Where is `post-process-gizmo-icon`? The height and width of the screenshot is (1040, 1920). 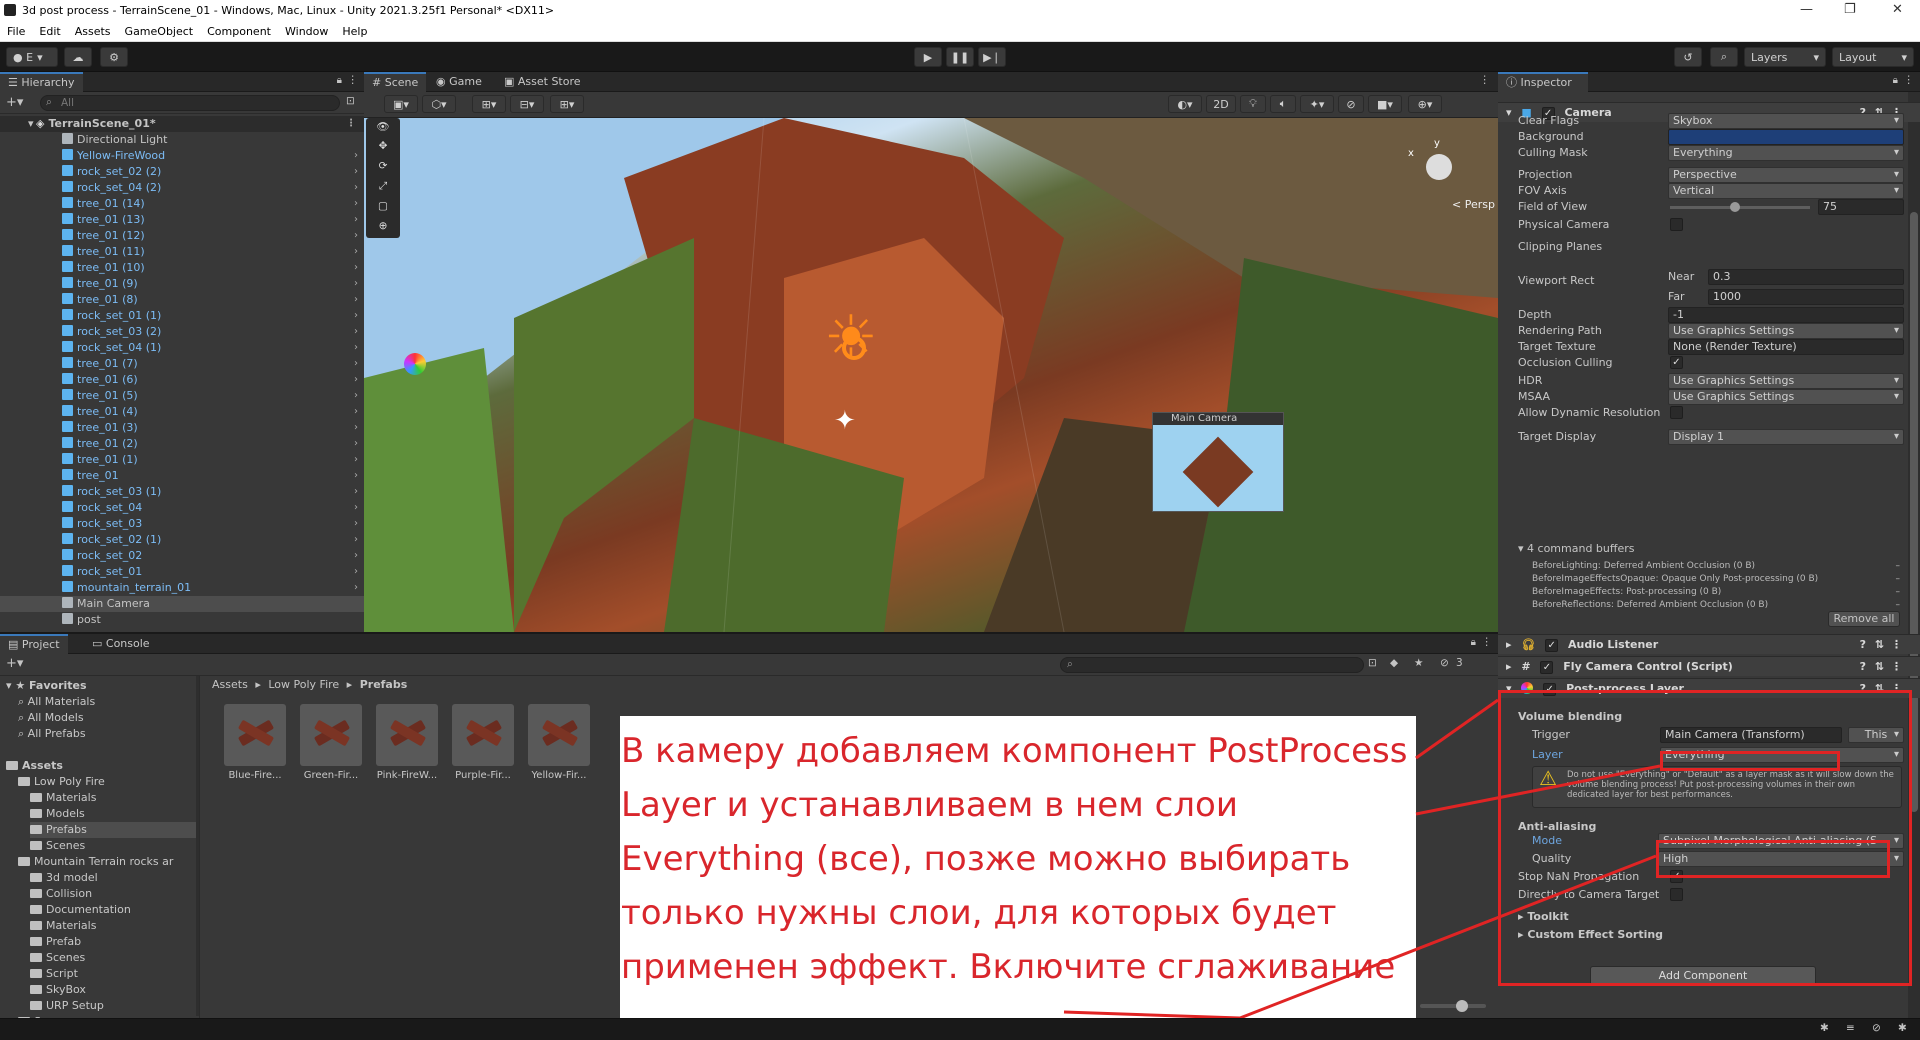
post-process-gizmo-icon is located at coordinates (415, 364).